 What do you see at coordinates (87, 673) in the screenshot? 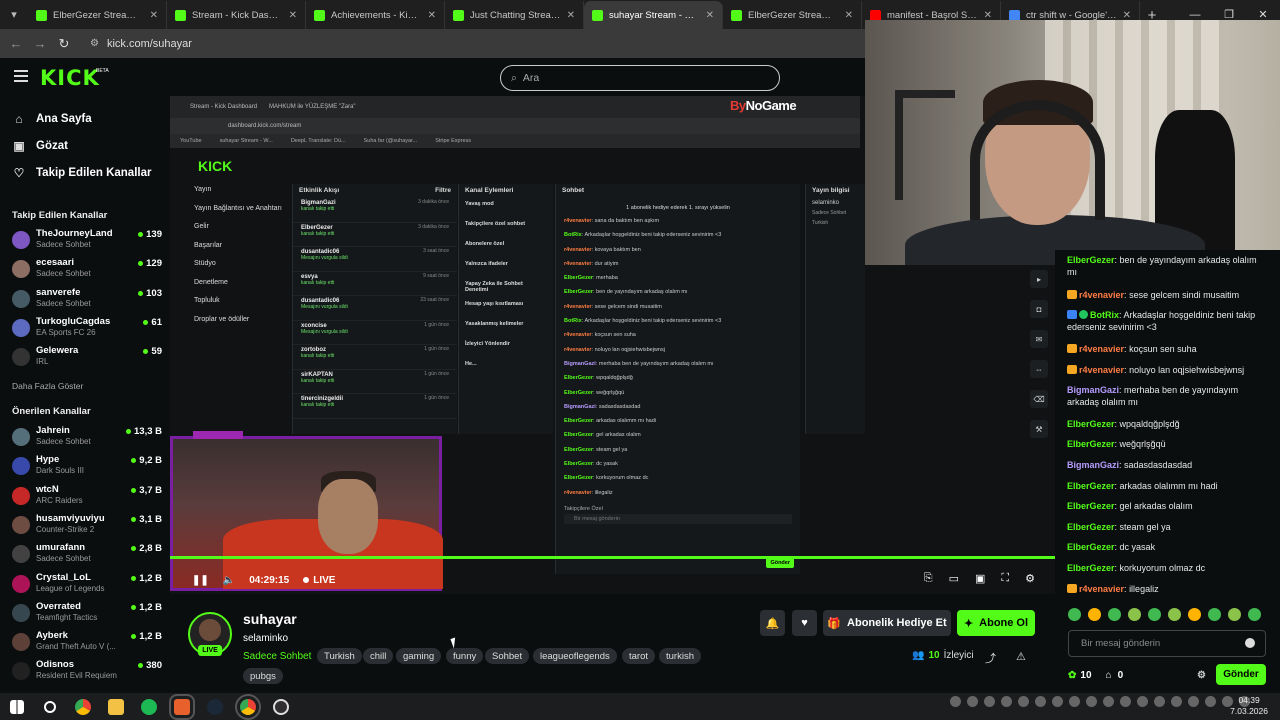
I see `channel-item: Odisnos Resident Evil Requiem 380` at bounding box center [87, 673].